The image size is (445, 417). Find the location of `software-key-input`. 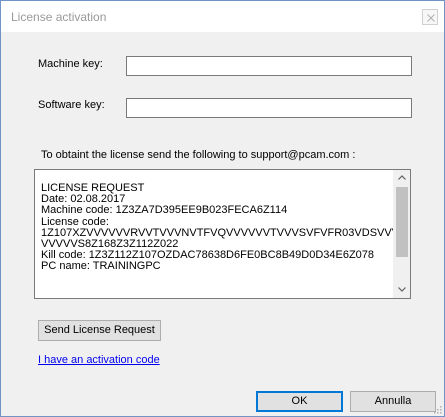

software-key-input is located at coordinates (269, 108).